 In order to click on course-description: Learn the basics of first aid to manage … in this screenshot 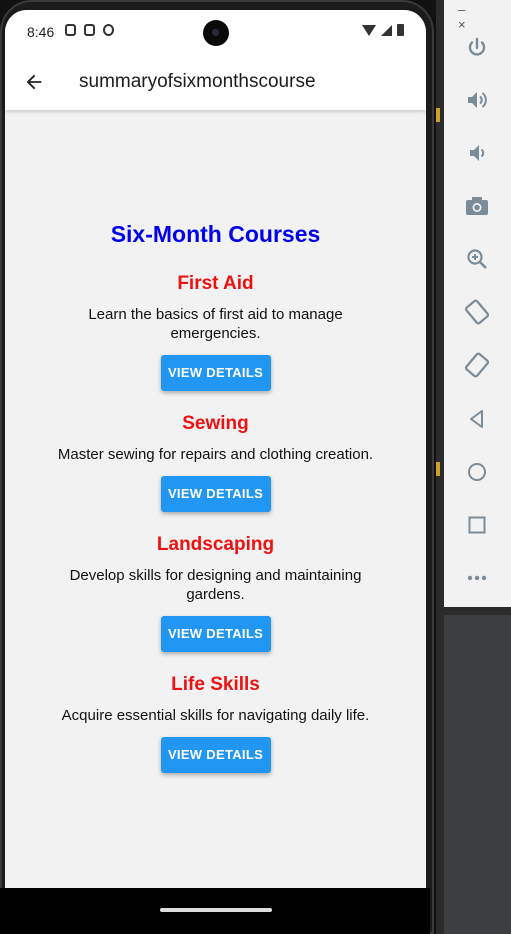, I will do `click(215, 324)`.